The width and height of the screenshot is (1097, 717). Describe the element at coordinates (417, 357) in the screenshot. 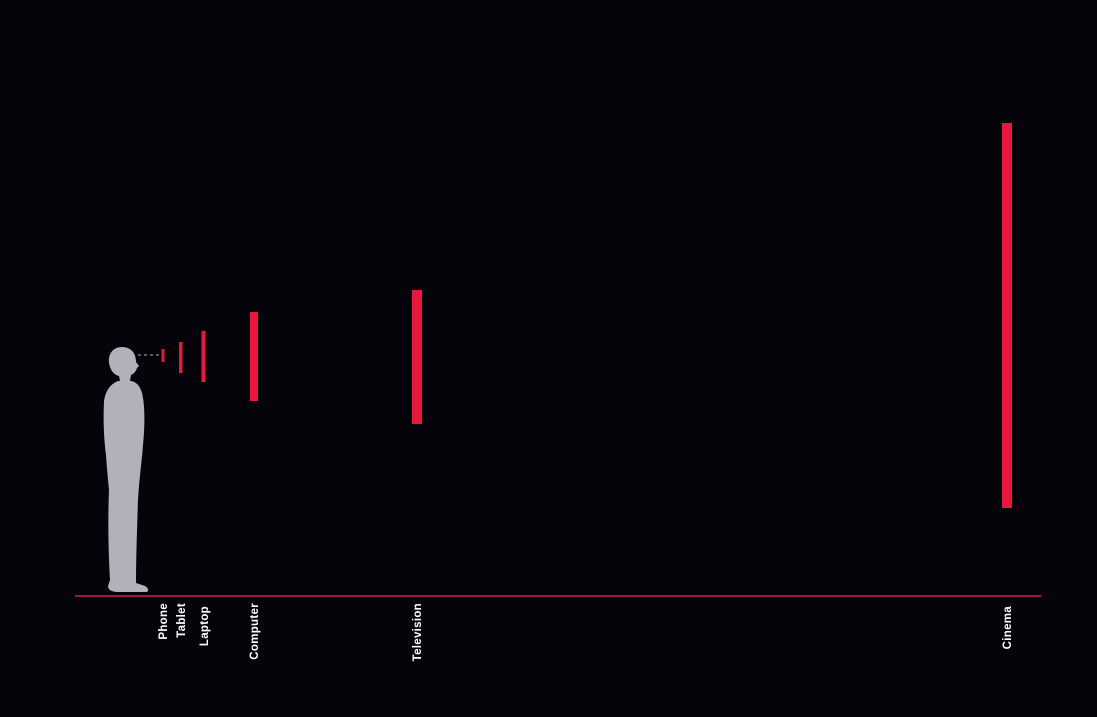

I see `television-screen-bar` at that location.